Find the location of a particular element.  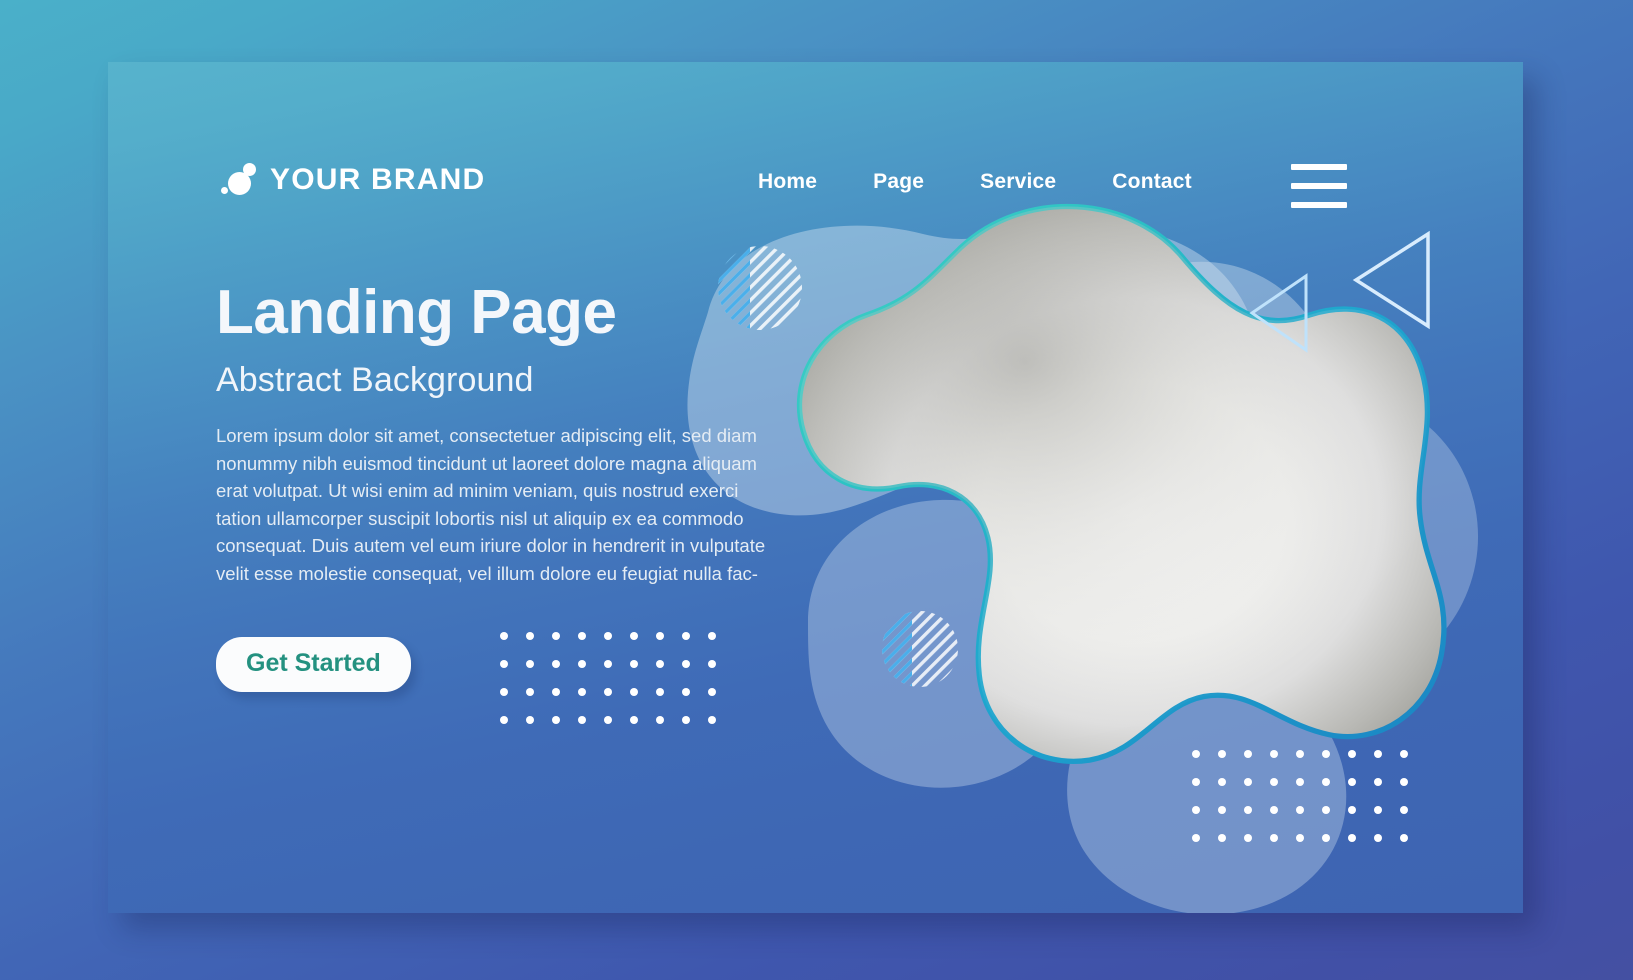

primary-navigation: Home Page Service Contact is located at coordinates (975, 182).